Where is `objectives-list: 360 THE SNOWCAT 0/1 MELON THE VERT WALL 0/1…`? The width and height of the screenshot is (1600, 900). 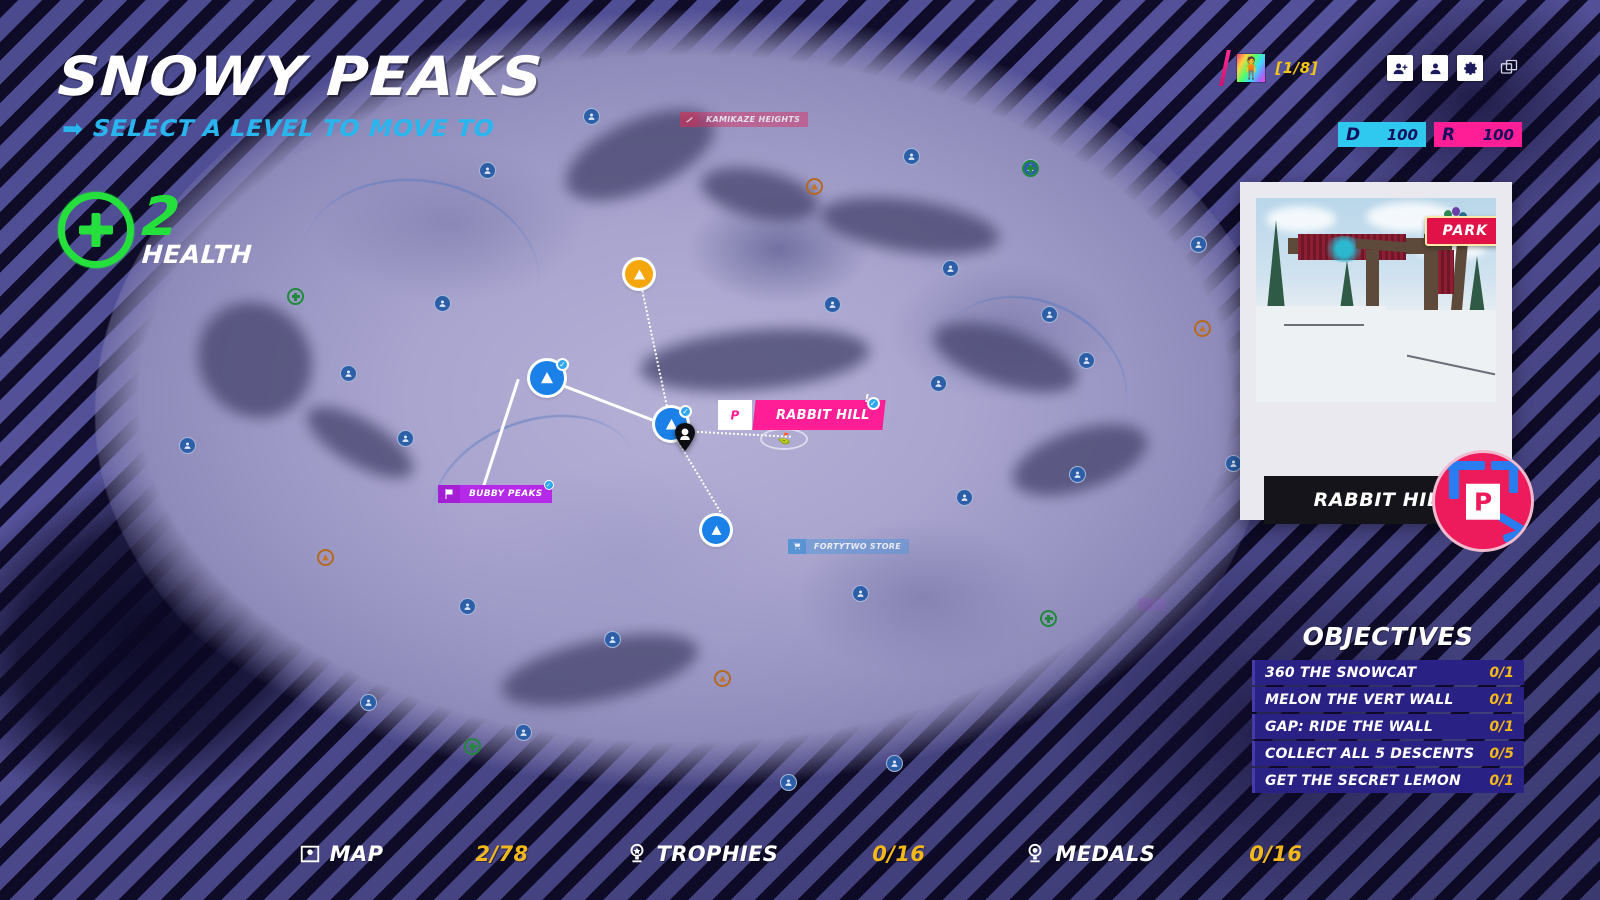
objectives-list: 360 THE SNOWCAT 0/1 MELON THE VERT WALL 0/1… is located at coordinates (1388, 726).